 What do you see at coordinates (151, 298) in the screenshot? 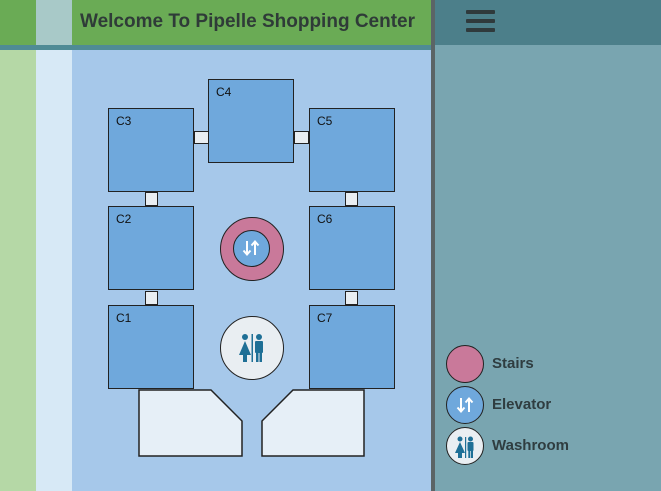
I see `connector-c2-c1` at bounding box center [151, 298].